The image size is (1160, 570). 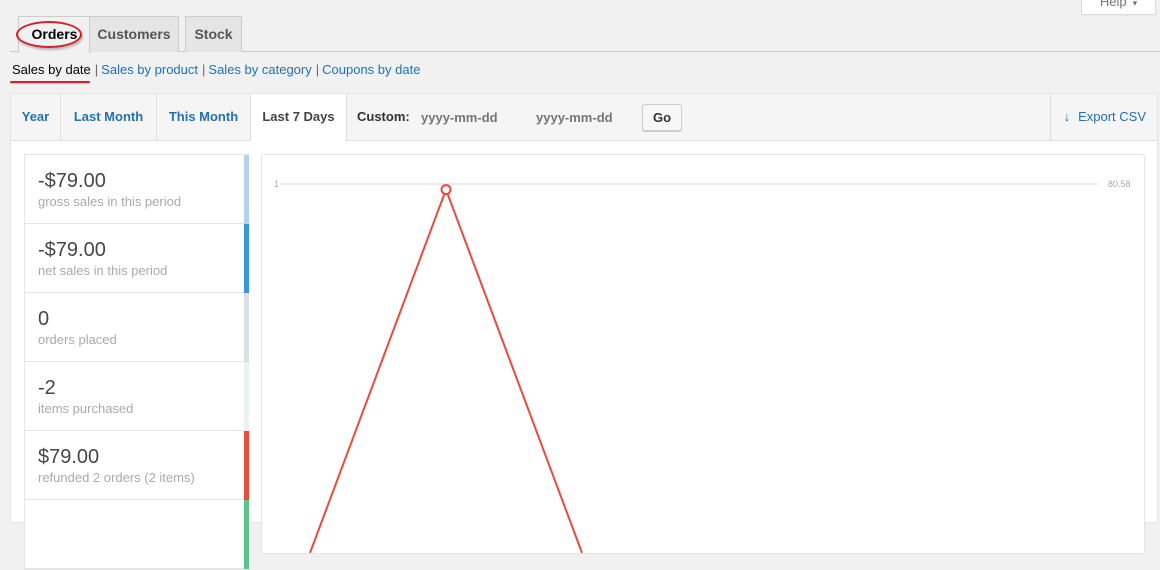 I want to click on go-button: Go, so click(x=662, y=117).